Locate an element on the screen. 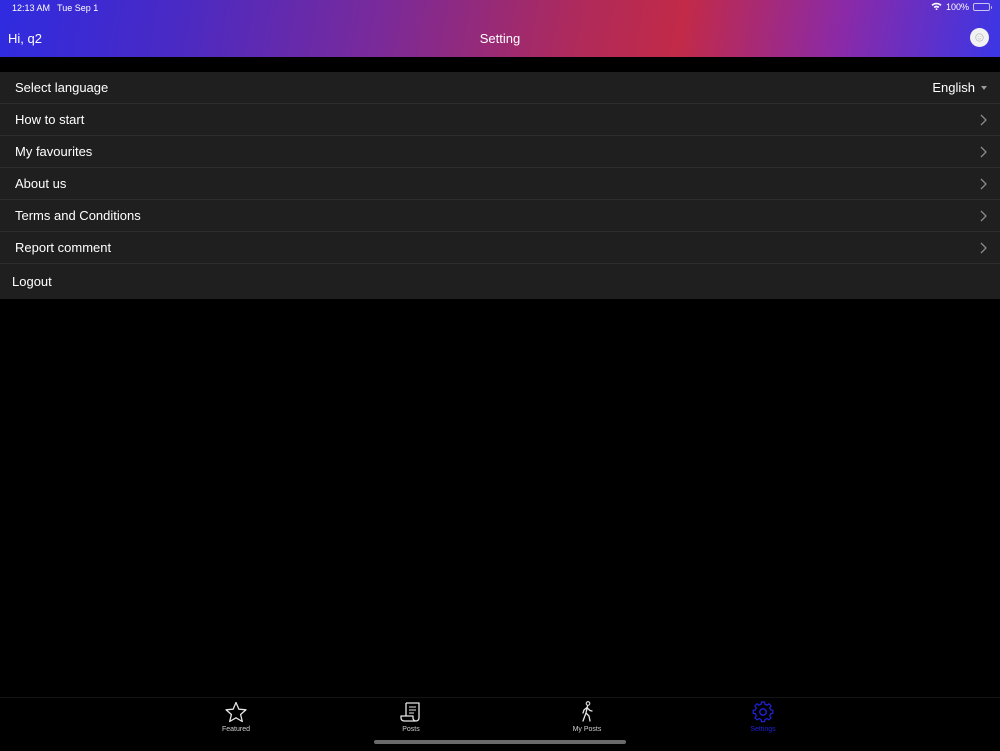 The image size is (1000, 751). language-value: English is located at coordinates (953, 87).